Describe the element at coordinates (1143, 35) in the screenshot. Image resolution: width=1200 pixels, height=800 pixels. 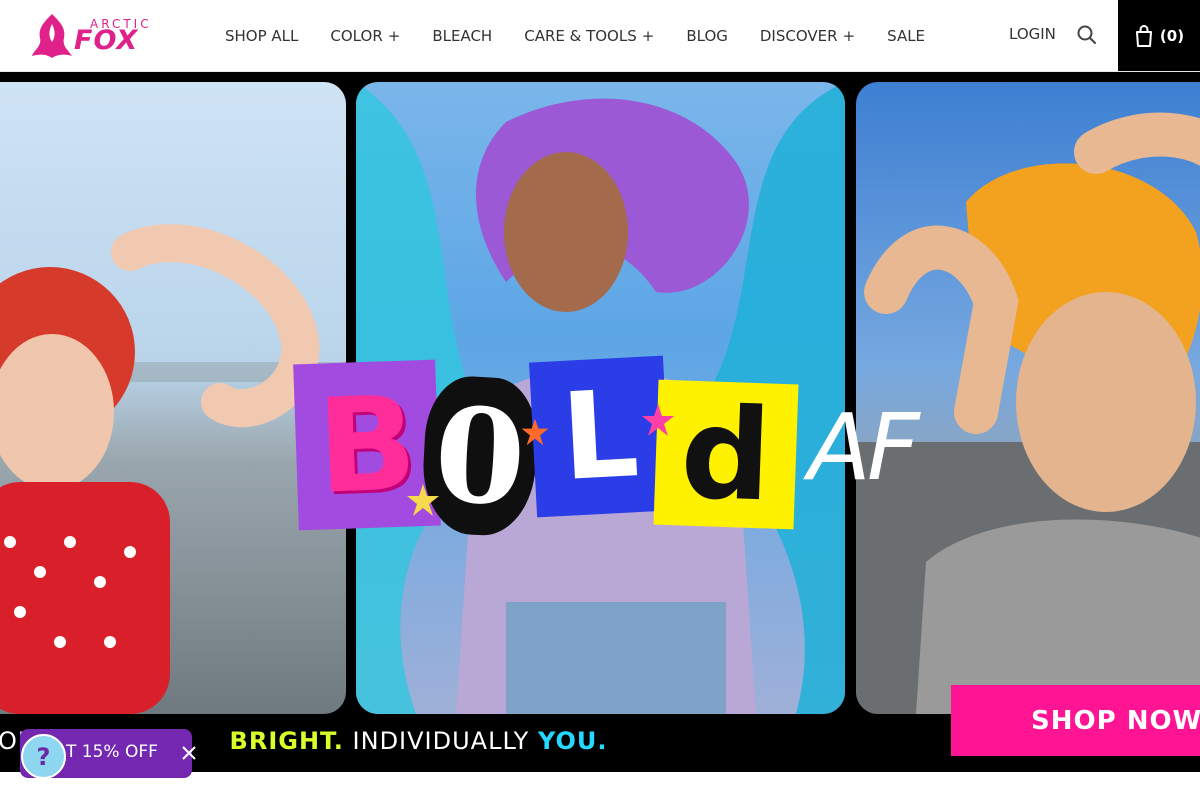
I see `shopping-bag-icon` at that location.